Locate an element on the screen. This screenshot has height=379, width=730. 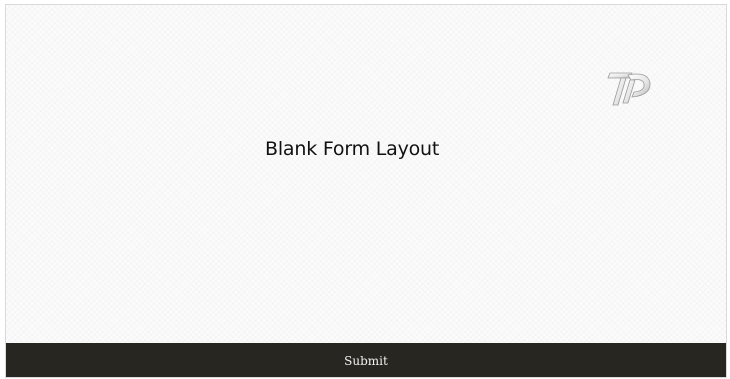
form-footer-bar: Submit is located at coordinates (366, 360).